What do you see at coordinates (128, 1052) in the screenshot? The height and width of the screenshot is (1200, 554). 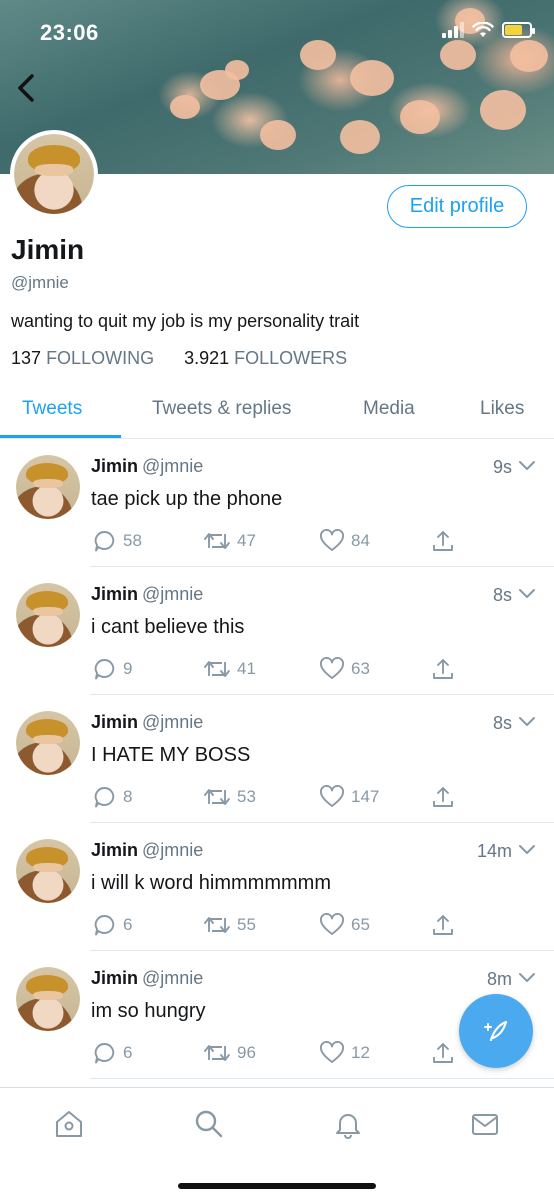 I see `reply-count: 6` at bounding box center [128, 1052].